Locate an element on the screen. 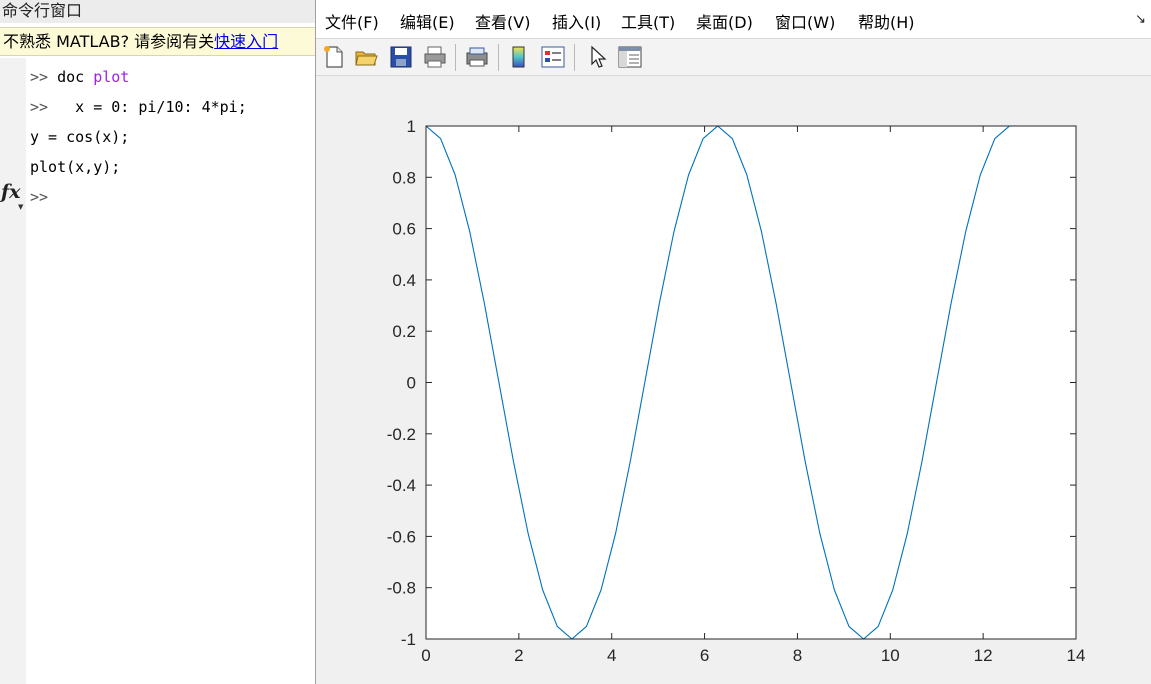 This screenshot has height=684, width=1151. property-inspector-icon is located at coordinates (630, 57).